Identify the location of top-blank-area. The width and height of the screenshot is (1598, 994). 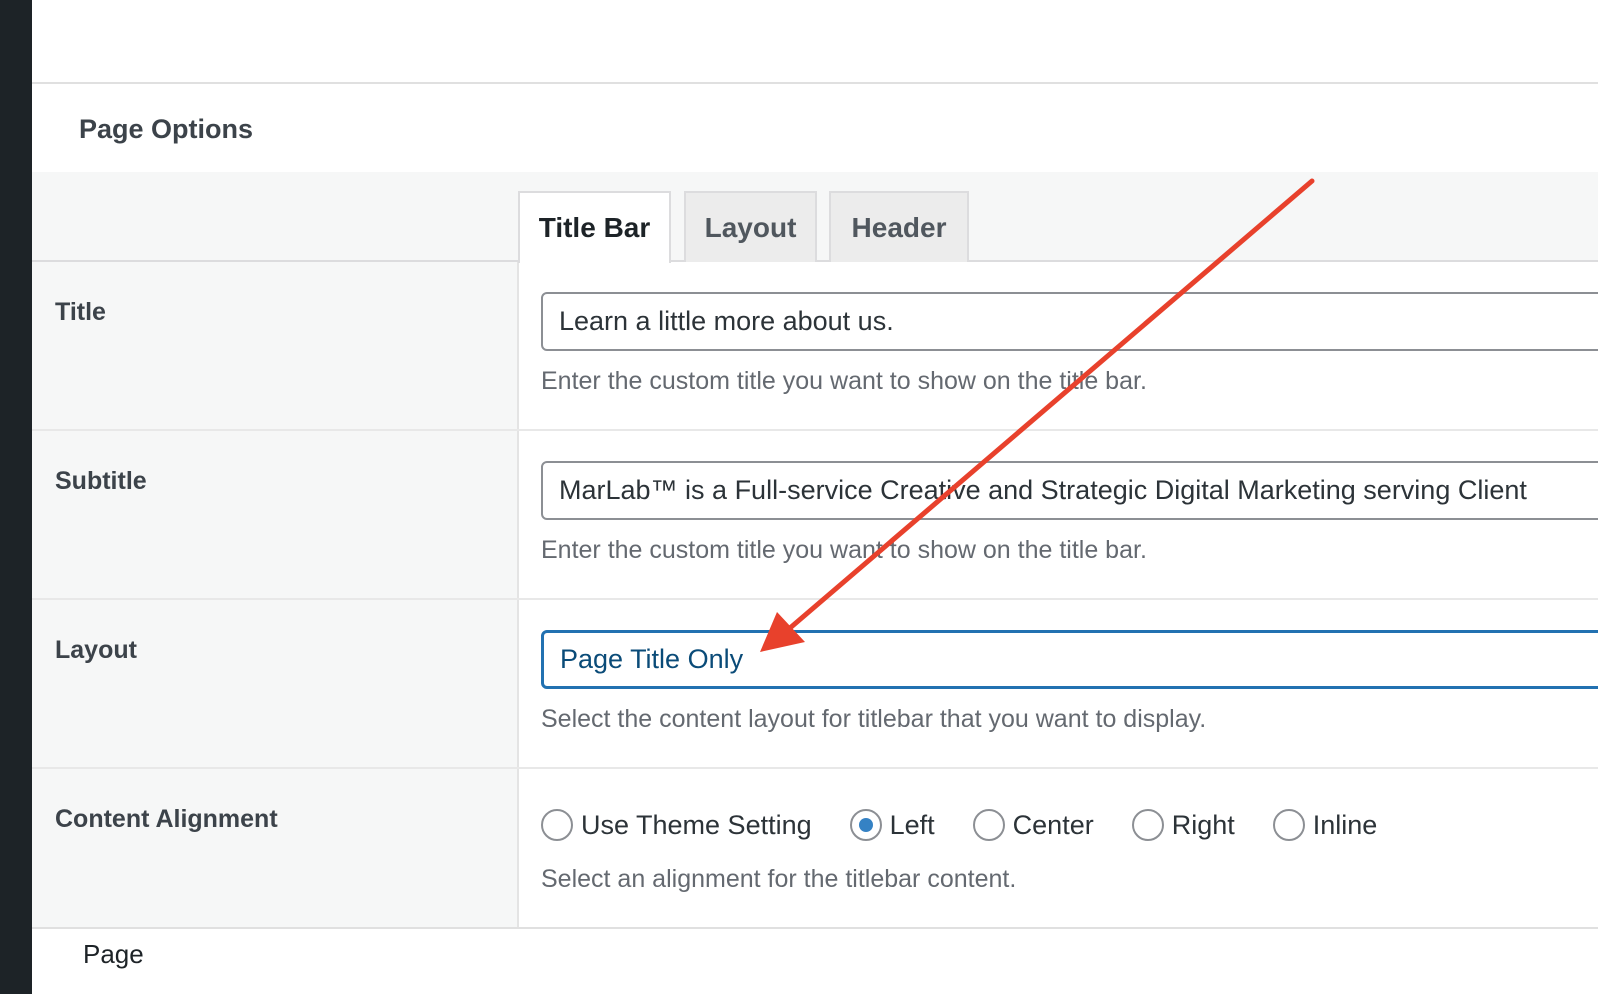
(815, 42).